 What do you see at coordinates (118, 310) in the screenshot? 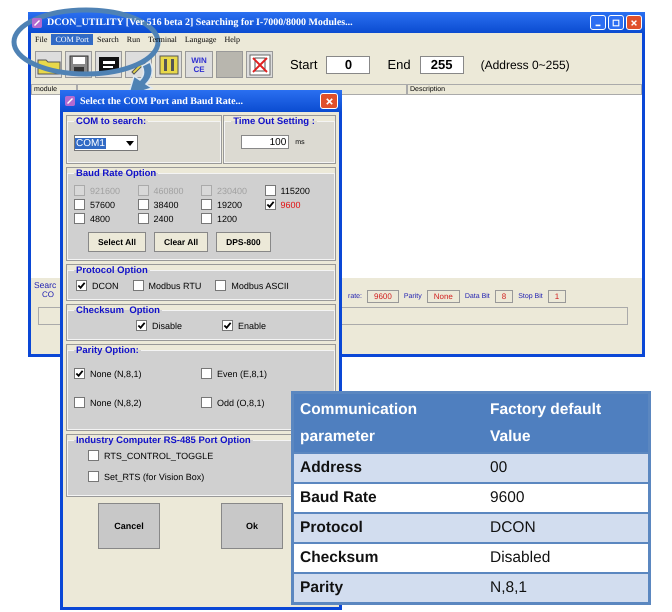
I see `group-title: Checksum Option` at bounding box center [118, 310].